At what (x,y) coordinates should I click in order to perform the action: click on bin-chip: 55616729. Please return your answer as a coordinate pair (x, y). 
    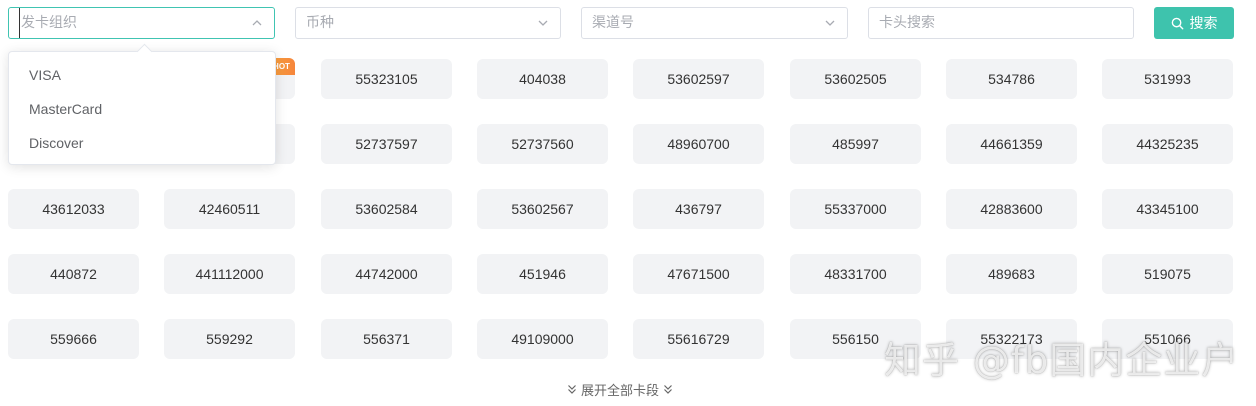
    Looking at the image, I should click on (698, 339).